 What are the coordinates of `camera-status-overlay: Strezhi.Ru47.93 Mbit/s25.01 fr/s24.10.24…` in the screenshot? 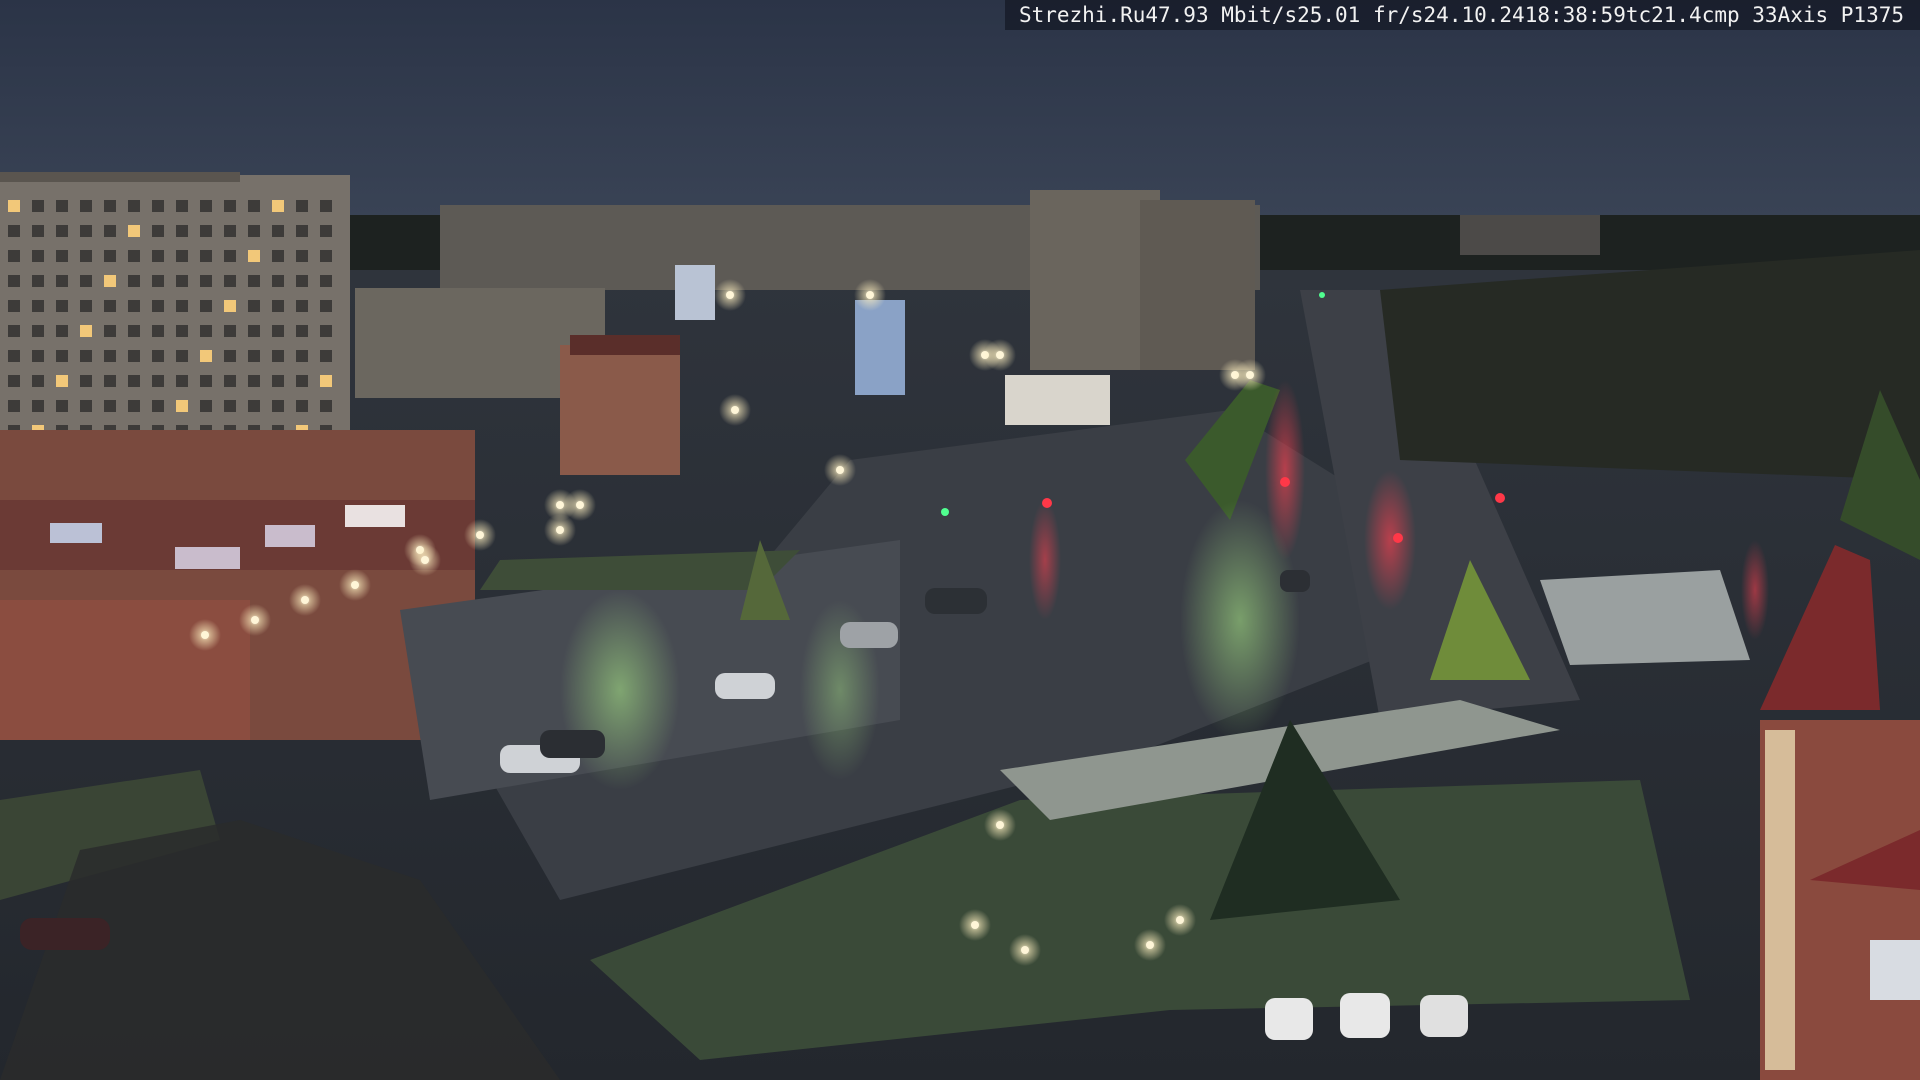 It's located at (1462, 15).